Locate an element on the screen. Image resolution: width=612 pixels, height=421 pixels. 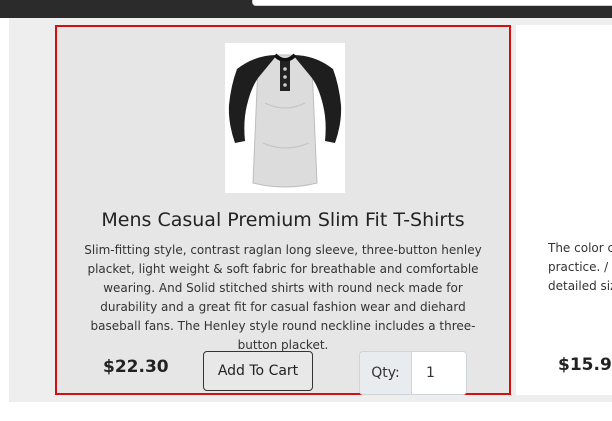
product-description: The color c practice. / detailed siz is located at coordinates (580, 267).